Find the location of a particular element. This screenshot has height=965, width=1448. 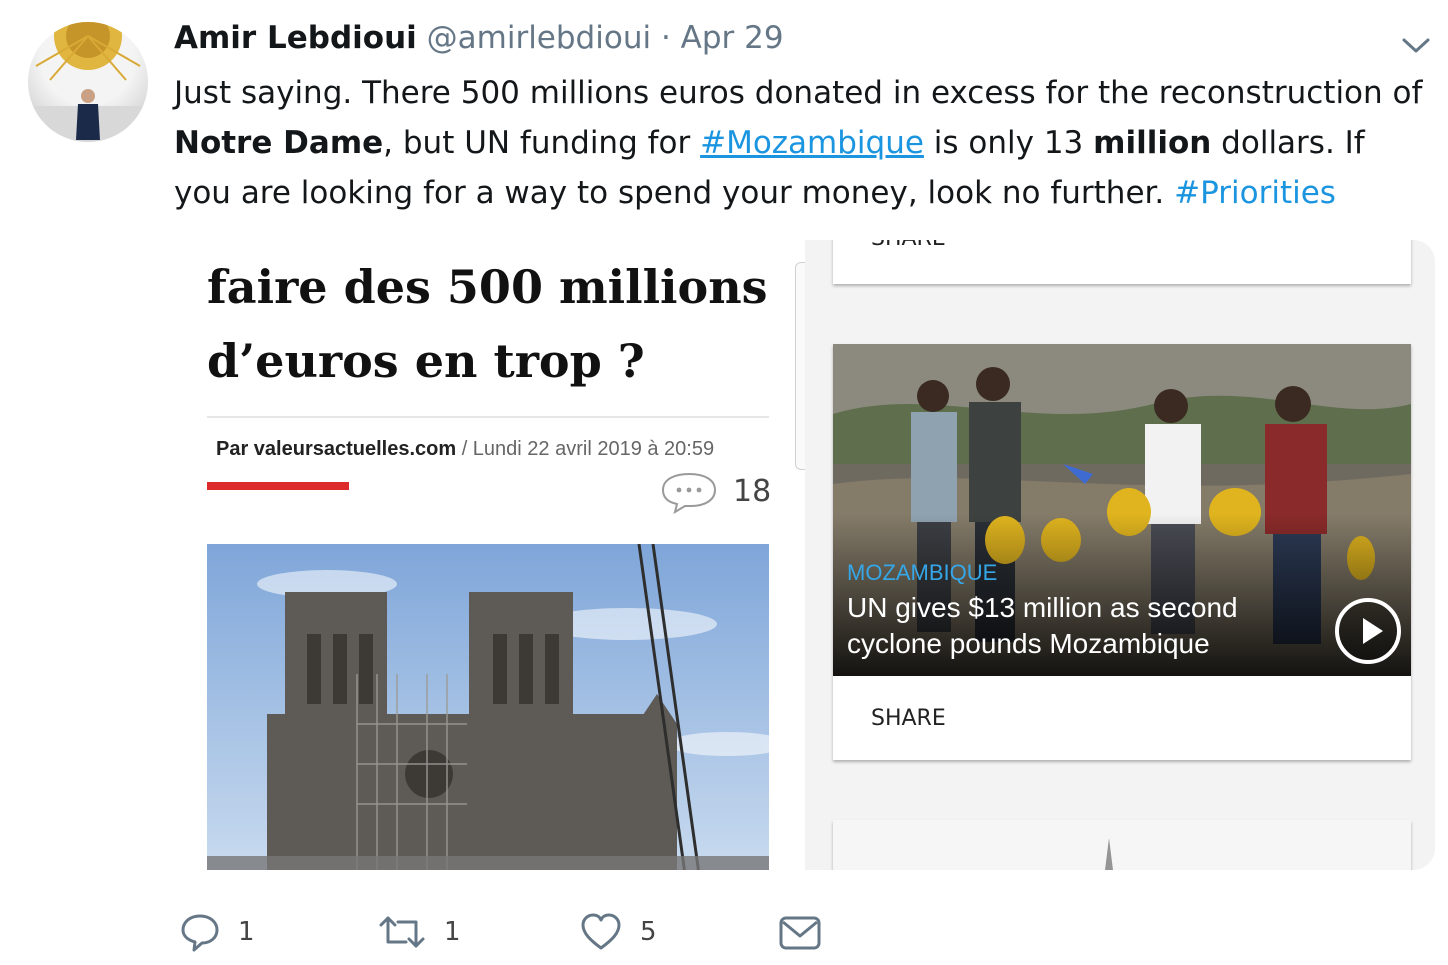

hashtag-mozambique: #Mozambique is located at coordinates (812, 143).